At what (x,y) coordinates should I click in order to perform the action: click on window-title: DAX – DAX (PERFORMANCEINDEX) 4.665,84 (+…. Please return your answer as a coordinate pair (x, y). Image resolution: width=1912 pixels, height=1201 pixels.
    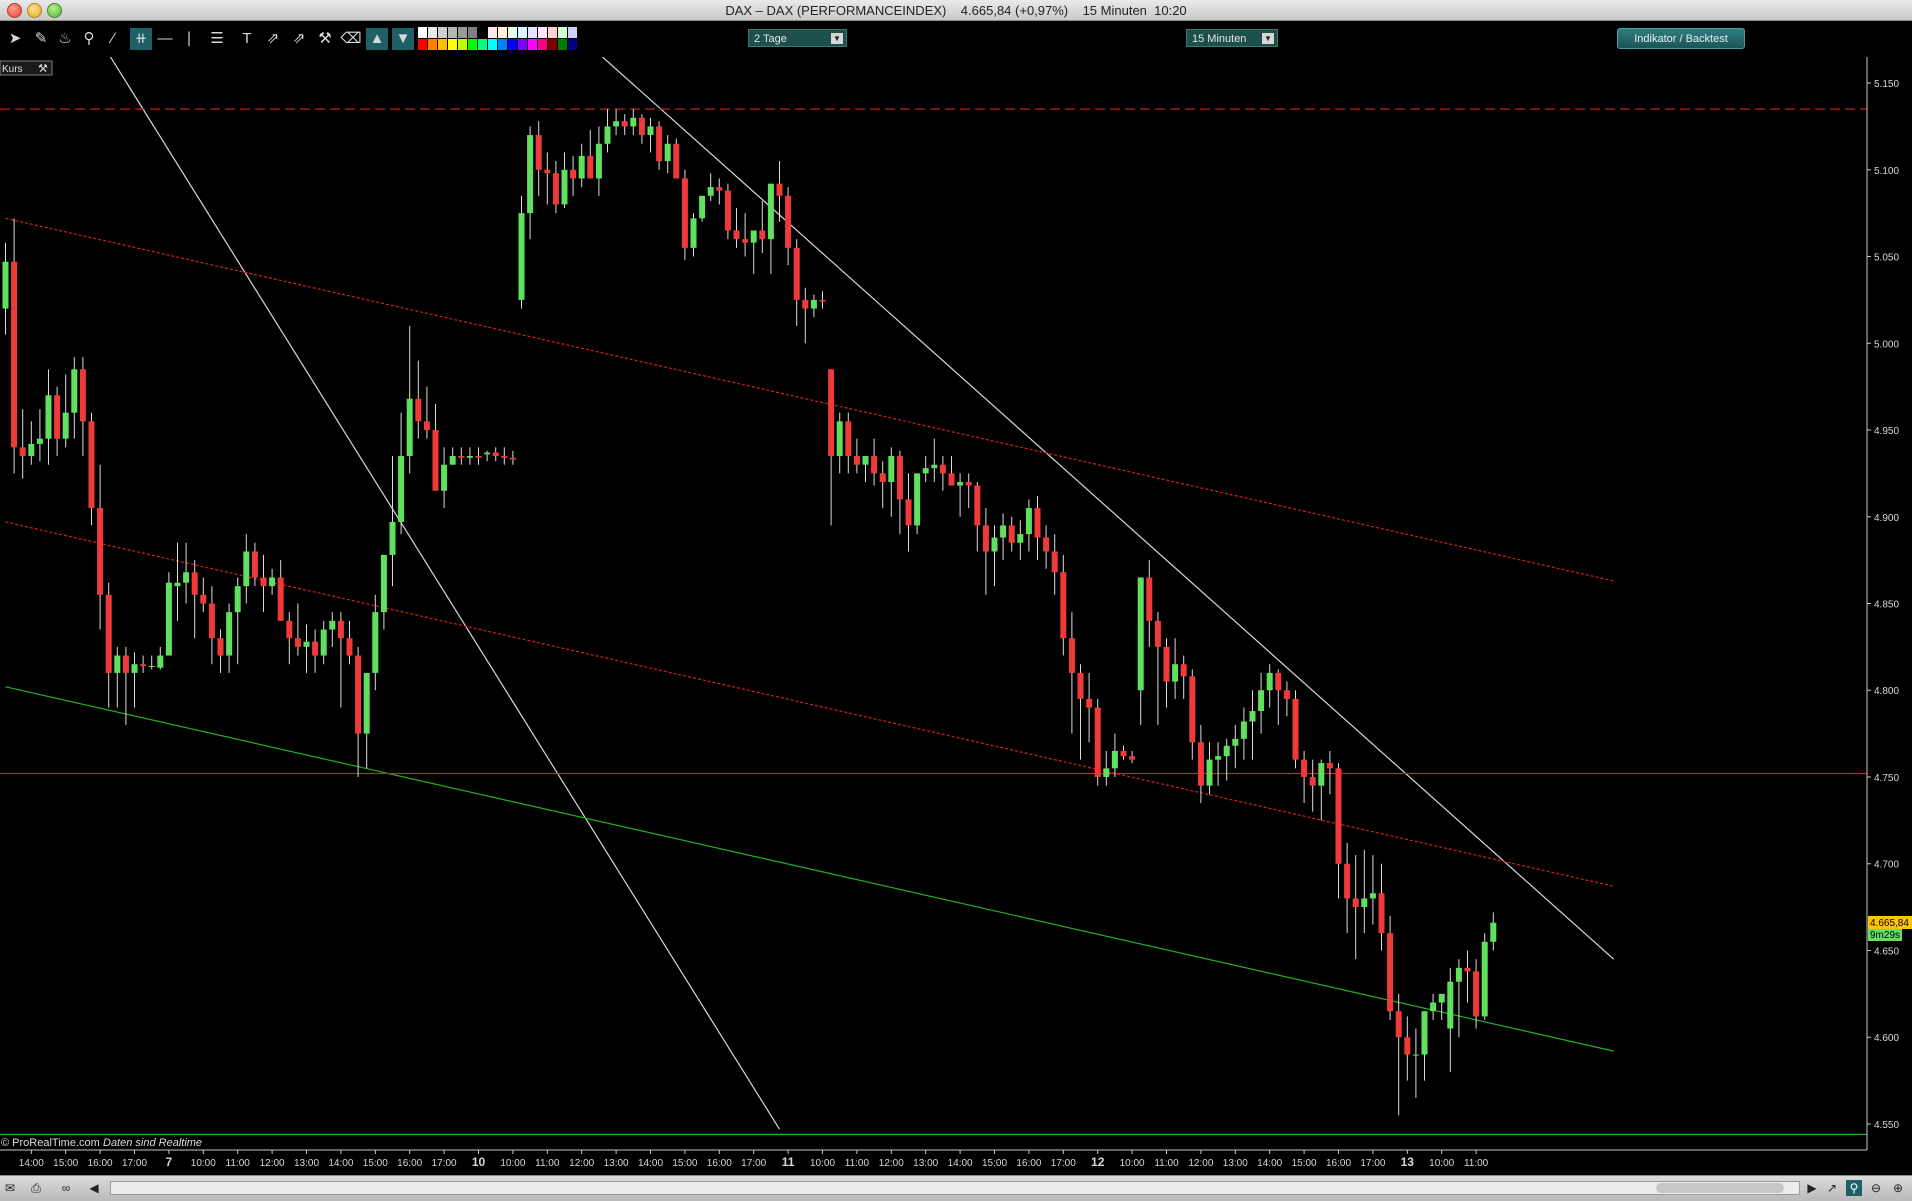
    Looking at the image, I should click on (956, 10).